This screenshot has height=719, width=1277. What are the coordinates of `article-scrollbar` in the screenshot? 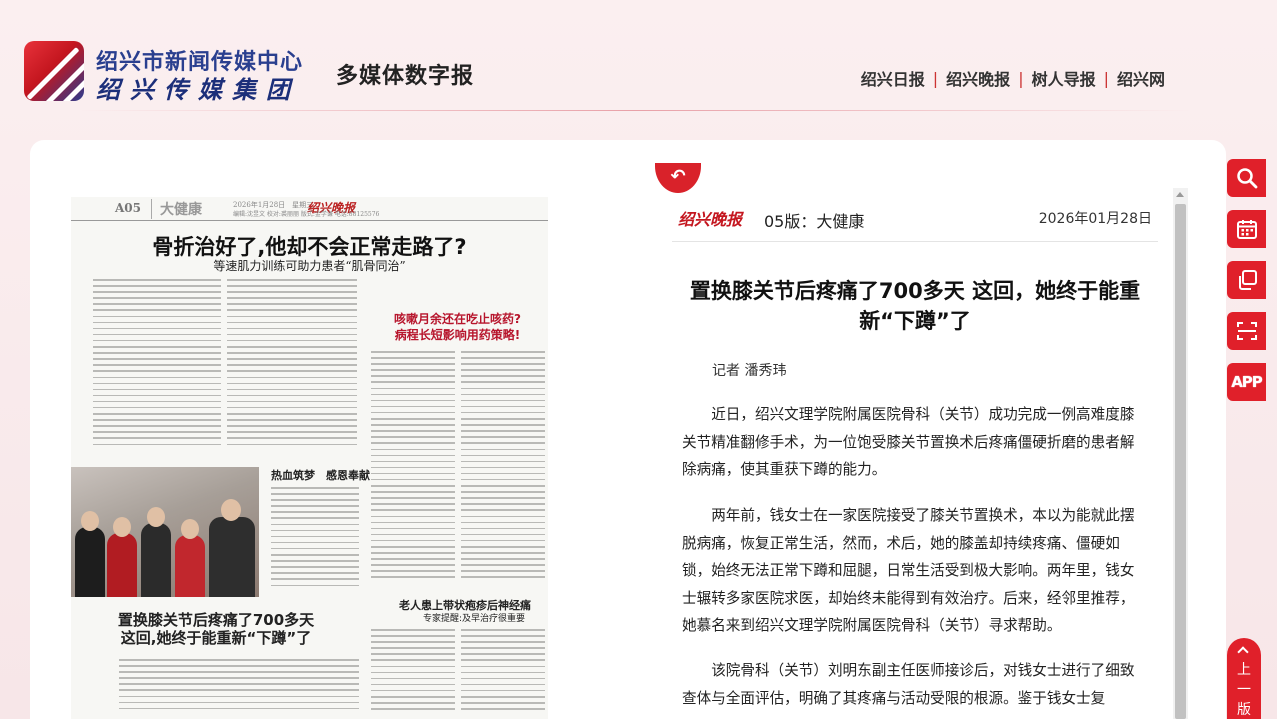 It's located at (1180, 453).